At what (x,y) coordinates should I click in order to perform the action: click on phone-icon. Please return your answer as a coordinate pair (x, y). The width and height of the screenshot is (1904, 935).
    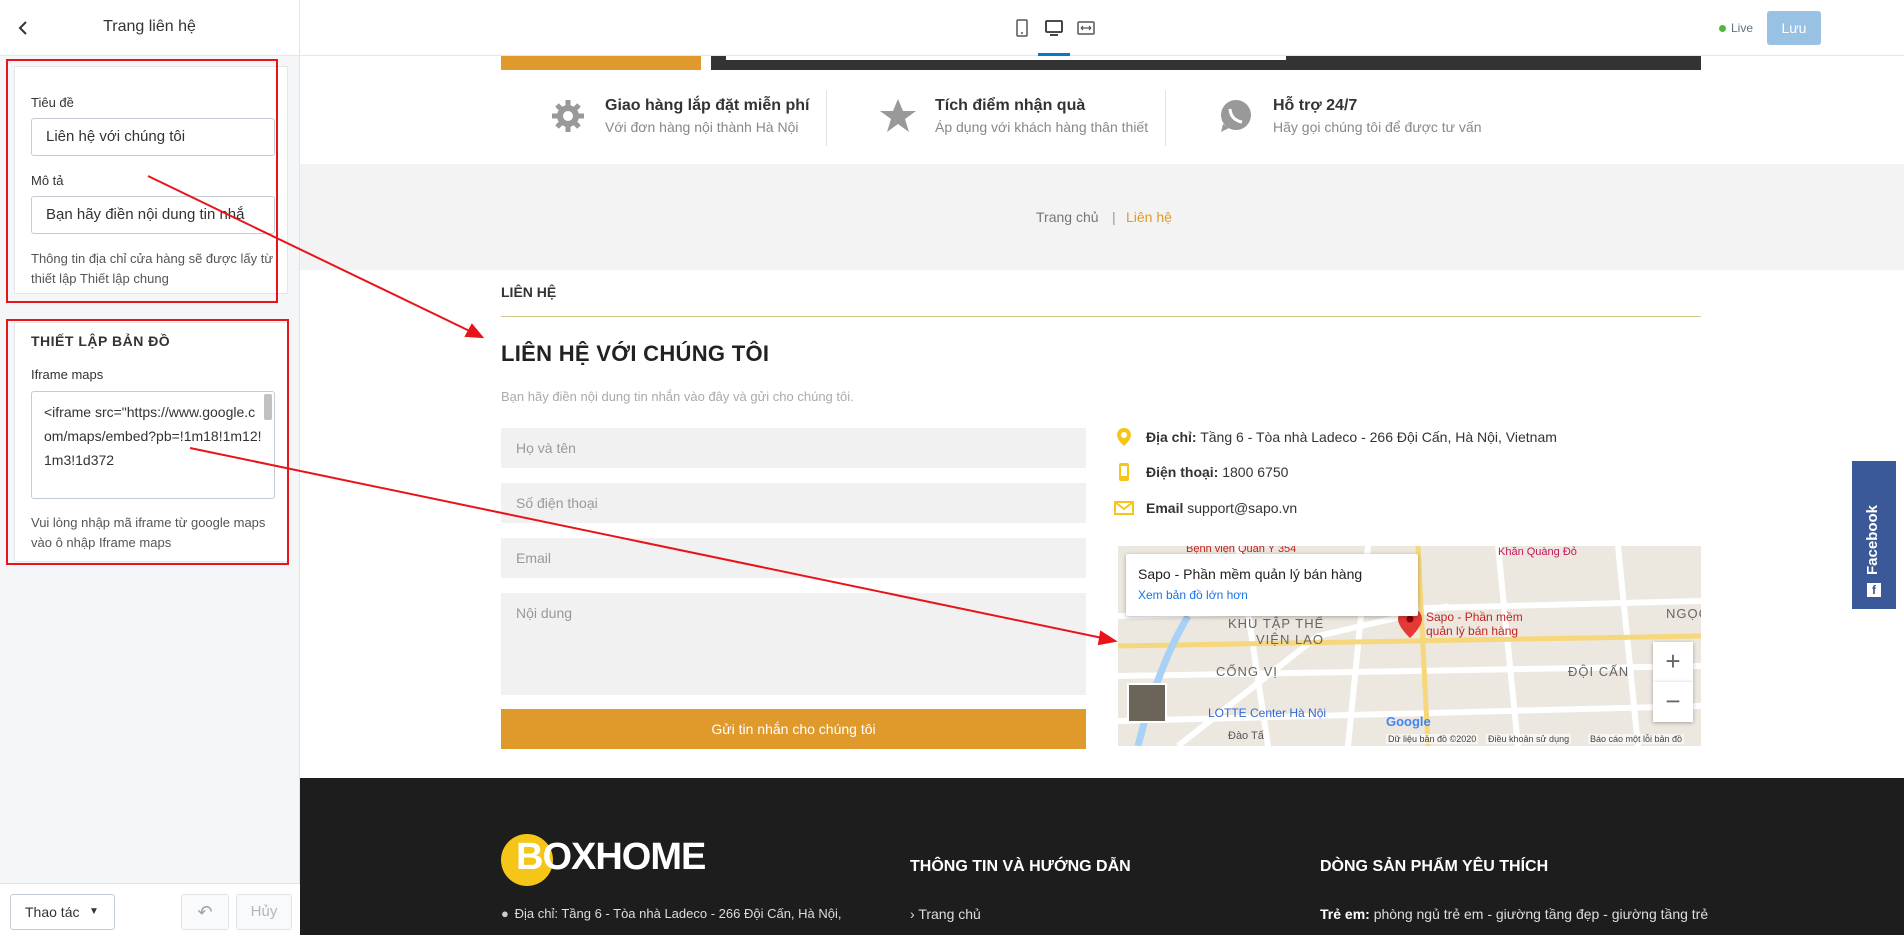
    Looking at the image, I should click on (1124, 472).